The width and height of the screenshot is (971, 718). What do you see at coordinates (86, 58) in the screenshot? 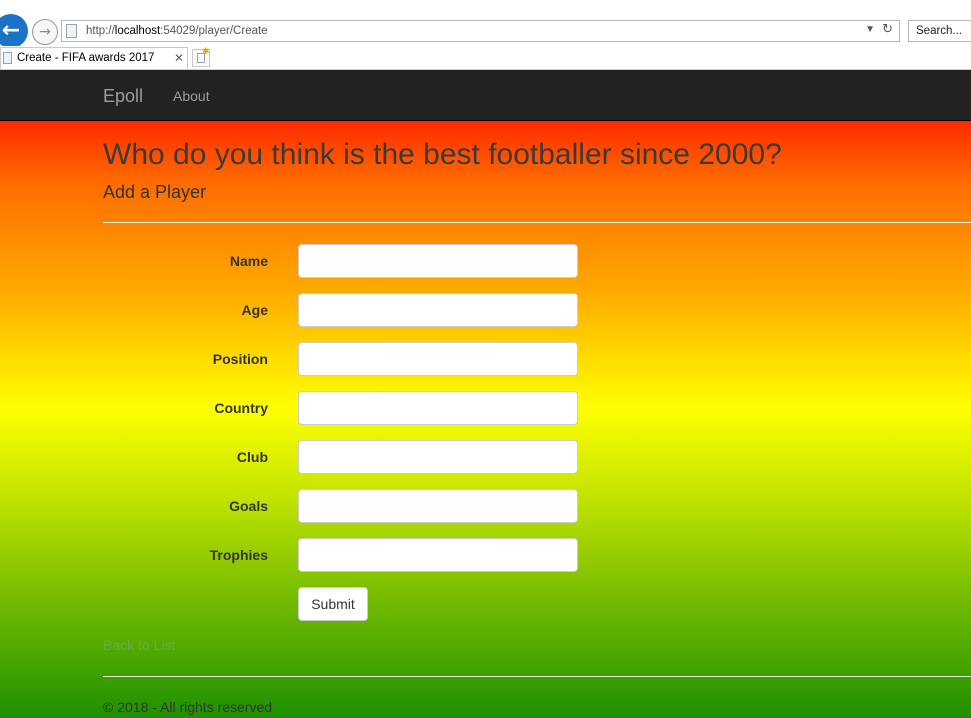
I see `tab-title: Create - FIFA awards 2017` at bounding box center [86, 58].